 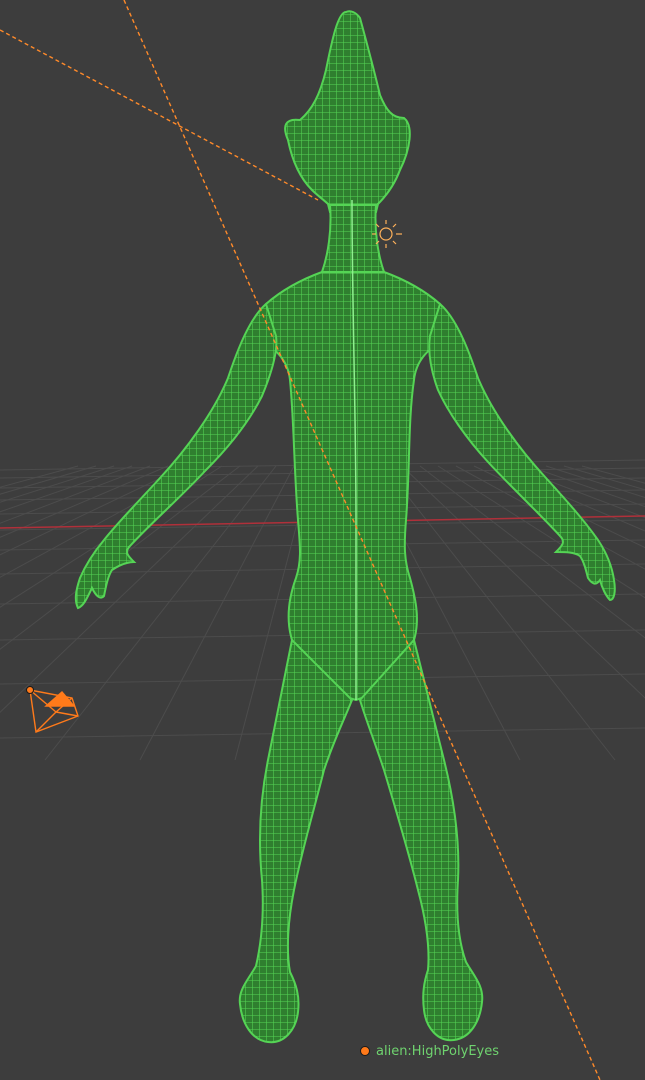 What do you see at coordinates (52, 709) in the screenshot?
I see `camera-object-icon` at bounding box center [52, 709].